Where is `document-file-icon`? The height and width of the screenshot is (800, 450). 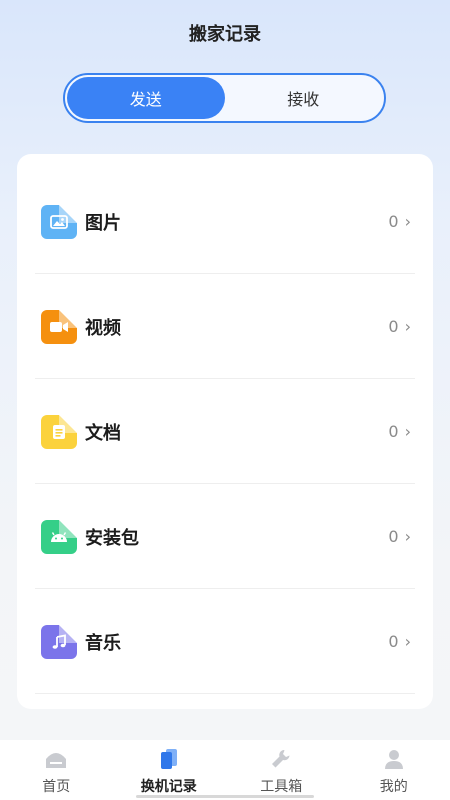 document-file-icon is located at coordinates (59, 431).